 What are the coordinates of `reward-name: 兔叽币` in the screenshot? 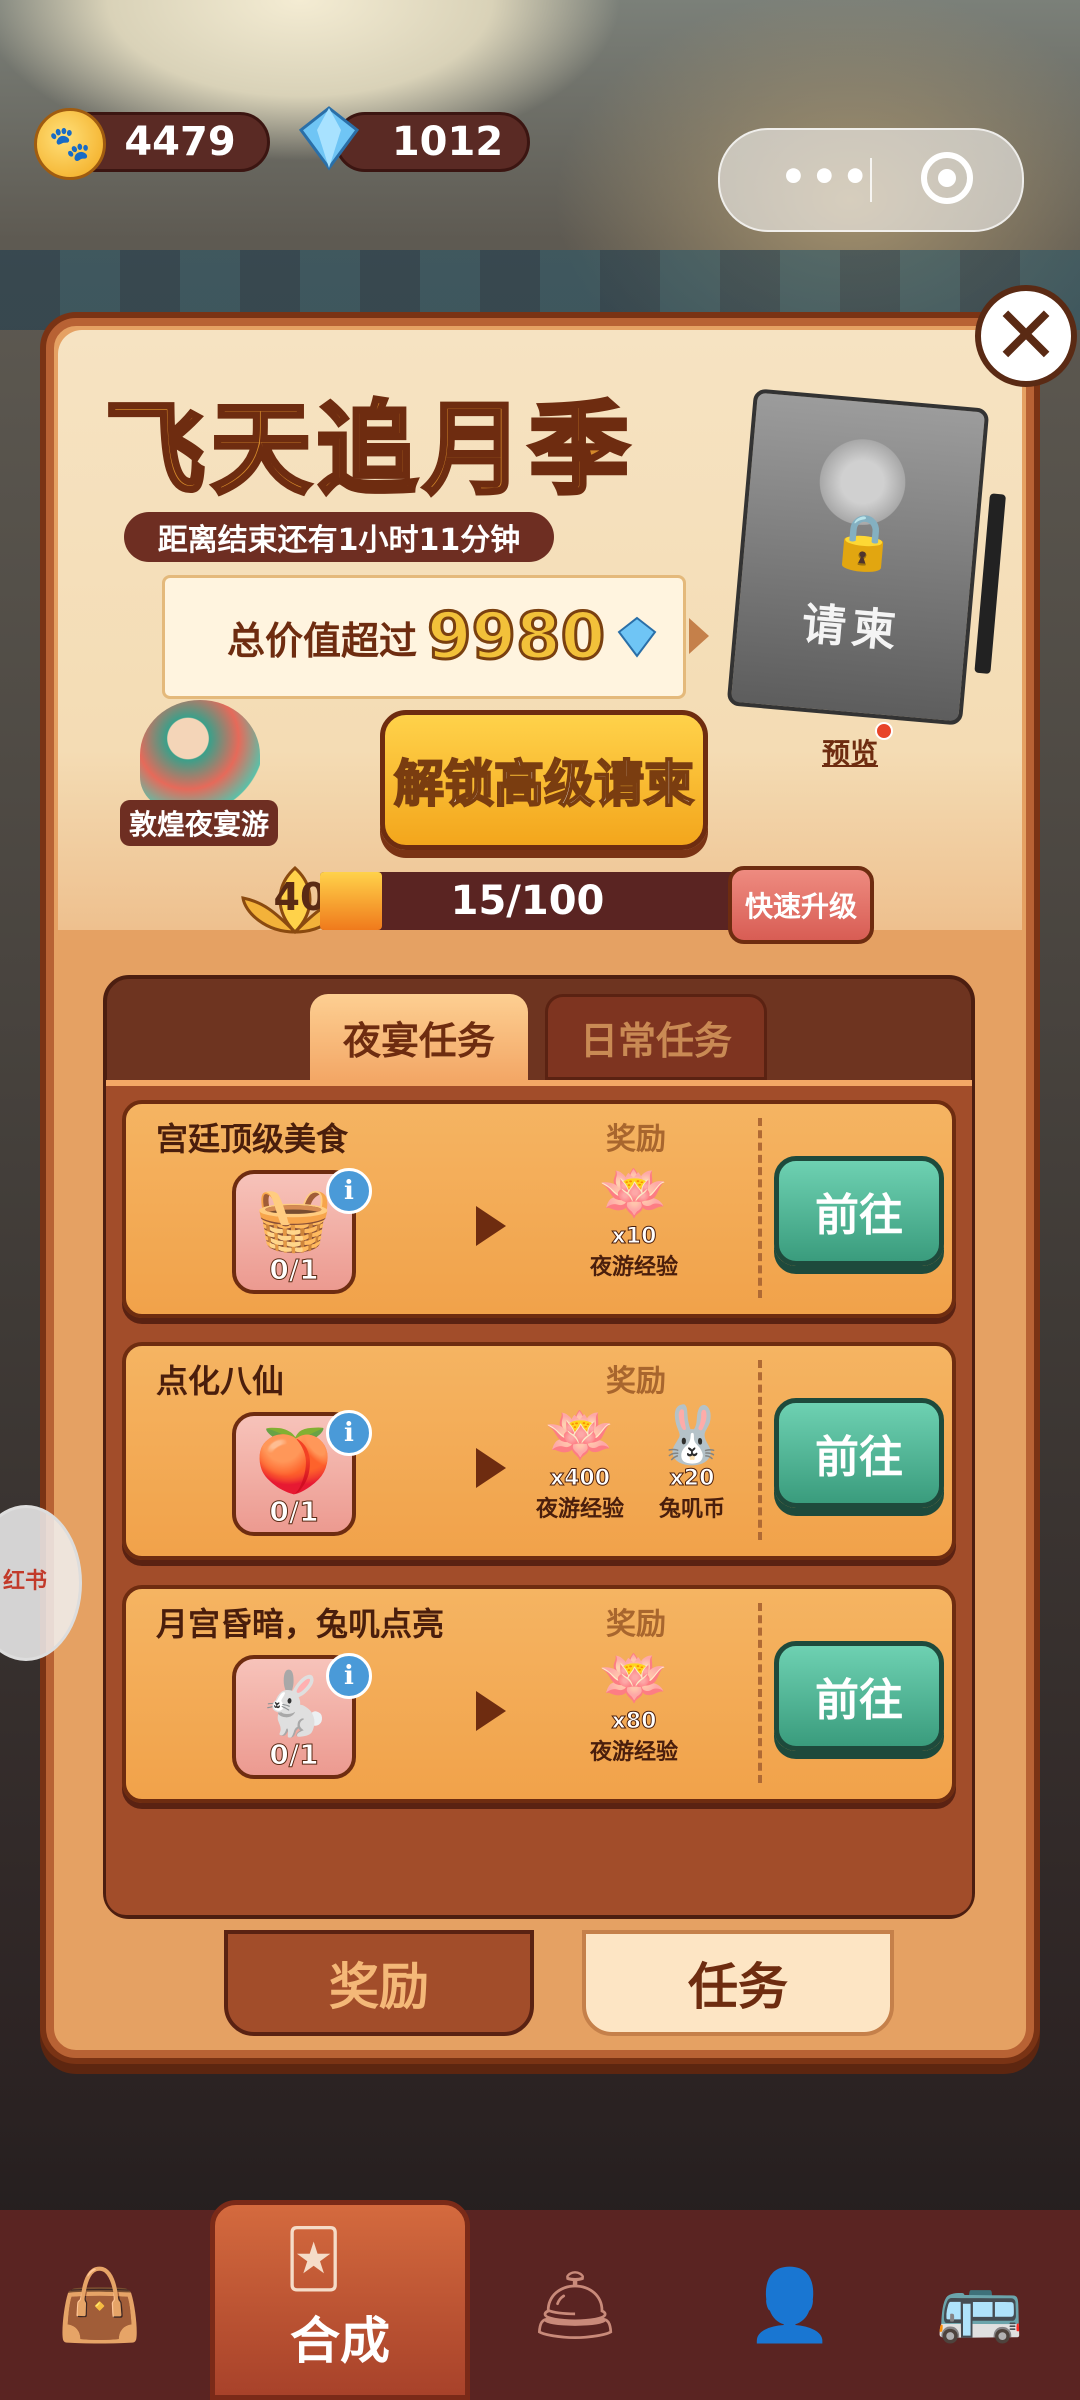 It's located at (691, 1509).